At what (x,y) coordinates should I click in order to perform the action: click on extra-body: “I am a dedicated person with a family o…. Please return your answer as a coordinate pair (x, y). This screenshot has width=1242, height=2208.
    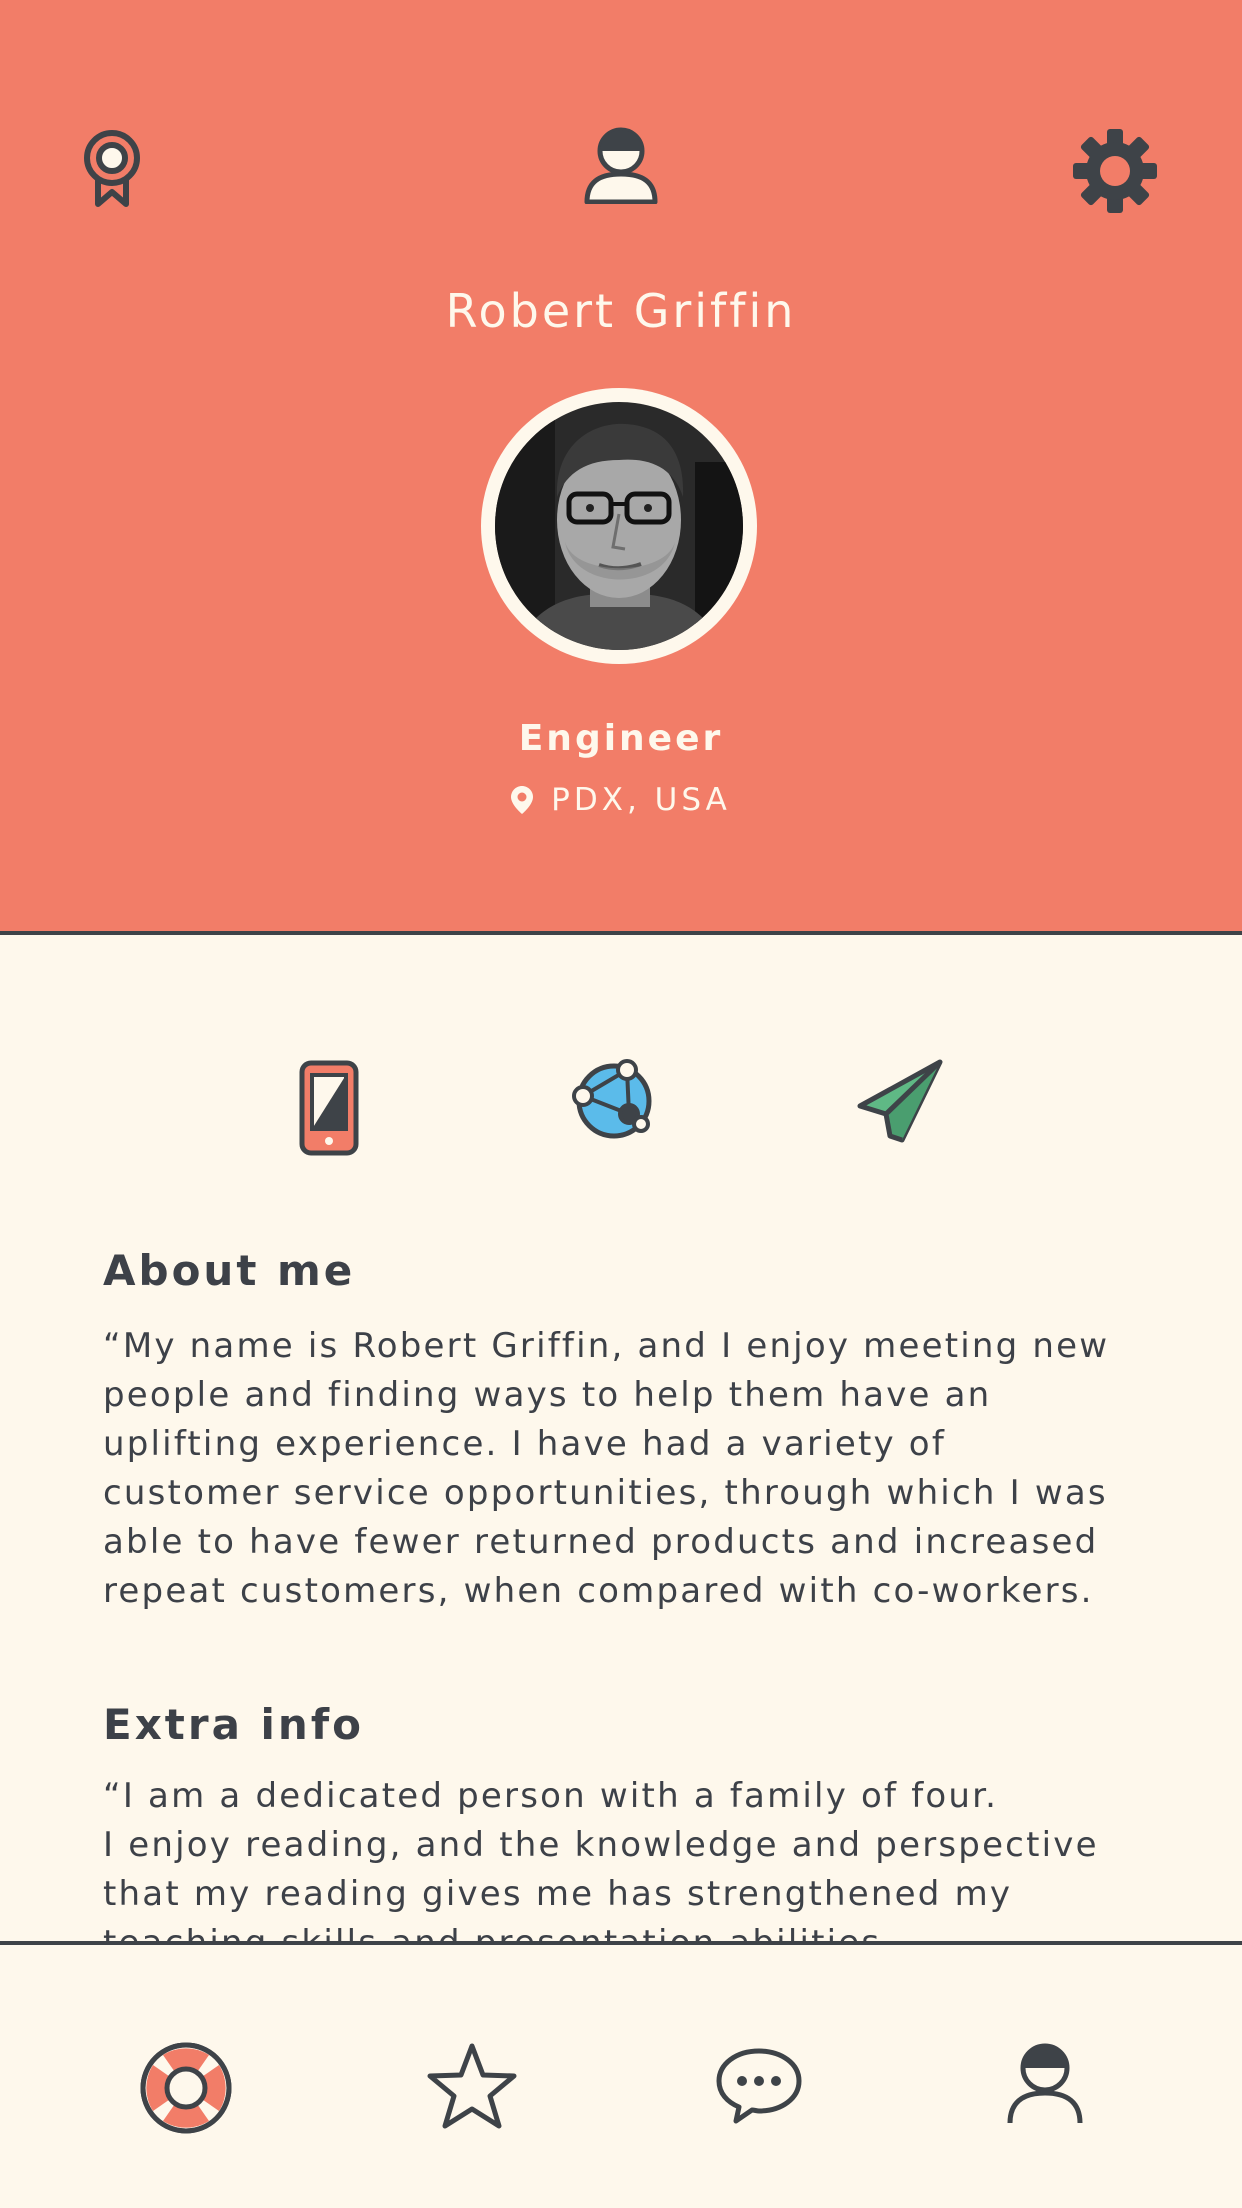
    Looking at the image, I should click on (601, 1859).